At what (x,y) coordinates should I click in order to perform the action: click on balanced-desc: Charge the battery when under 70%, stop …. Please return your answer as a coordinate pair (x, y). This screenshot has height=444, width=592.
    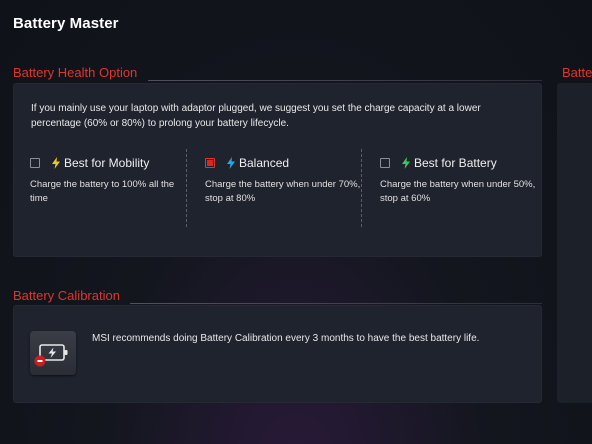
    Looking at the image, I should click on (283, 191).